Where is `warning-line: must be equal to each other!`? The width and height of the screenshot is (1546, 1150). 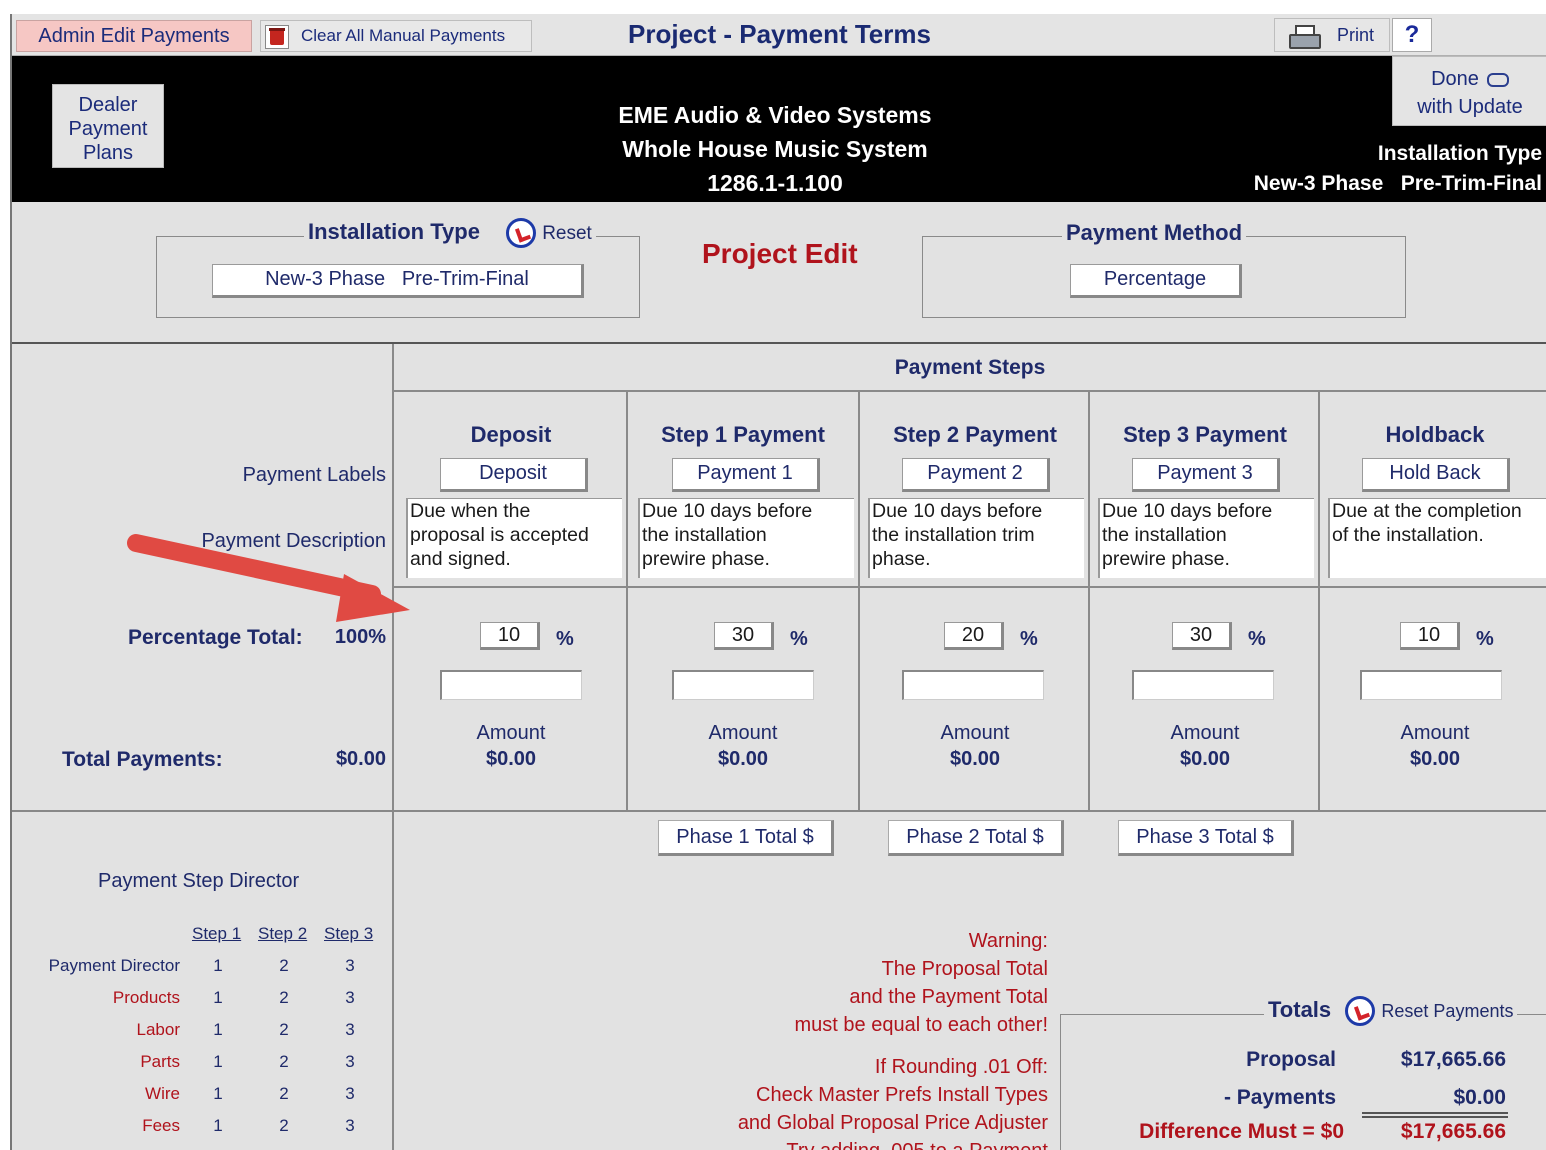
warning-line: must be equal to each other! is located at coordinates (921, 1025).